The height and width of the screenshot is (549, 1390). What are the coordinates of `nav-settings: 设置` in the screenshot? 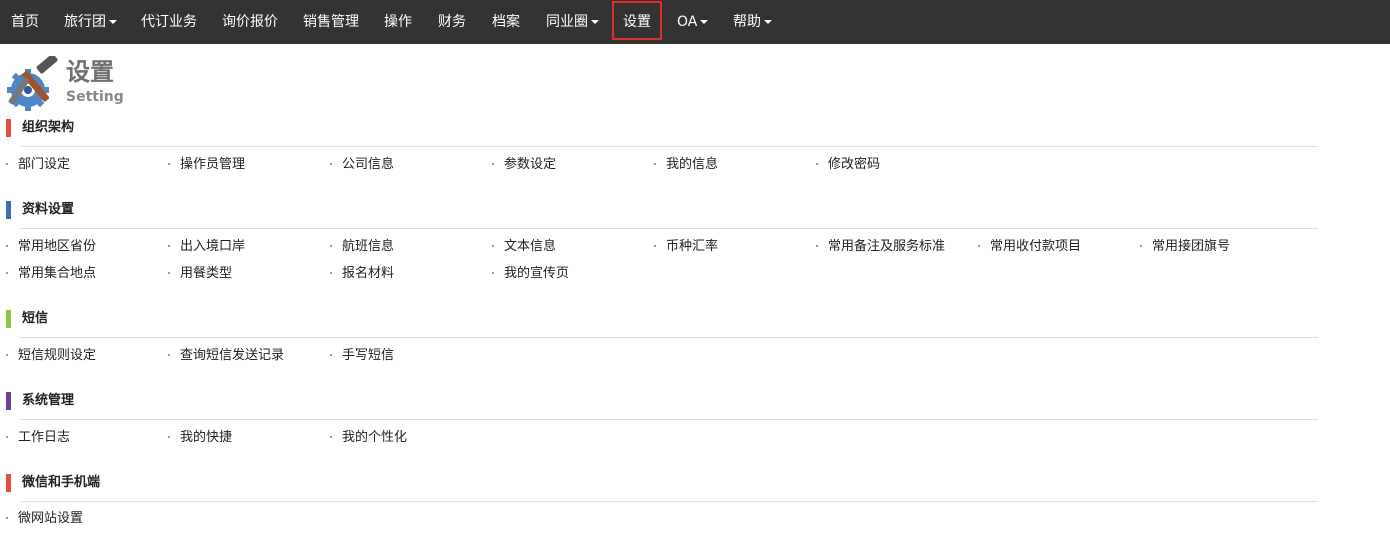 It's located at (637, 22).